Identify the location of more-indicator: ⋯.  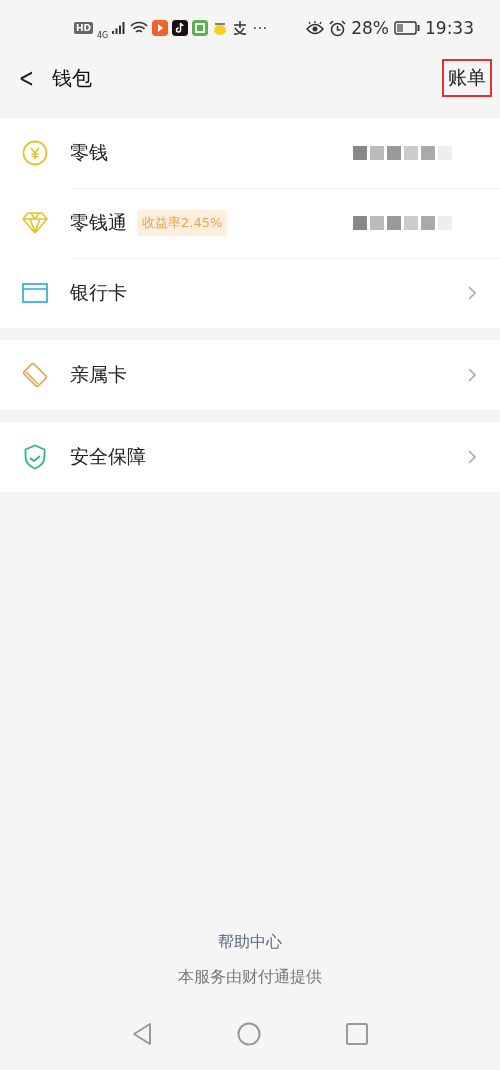
(260, 28).